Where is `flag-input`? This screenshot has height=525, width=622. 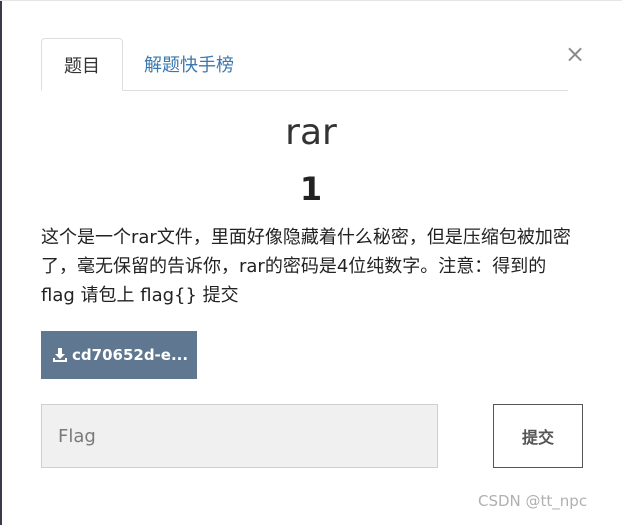 flag-input is located at coordinates (239, 436).